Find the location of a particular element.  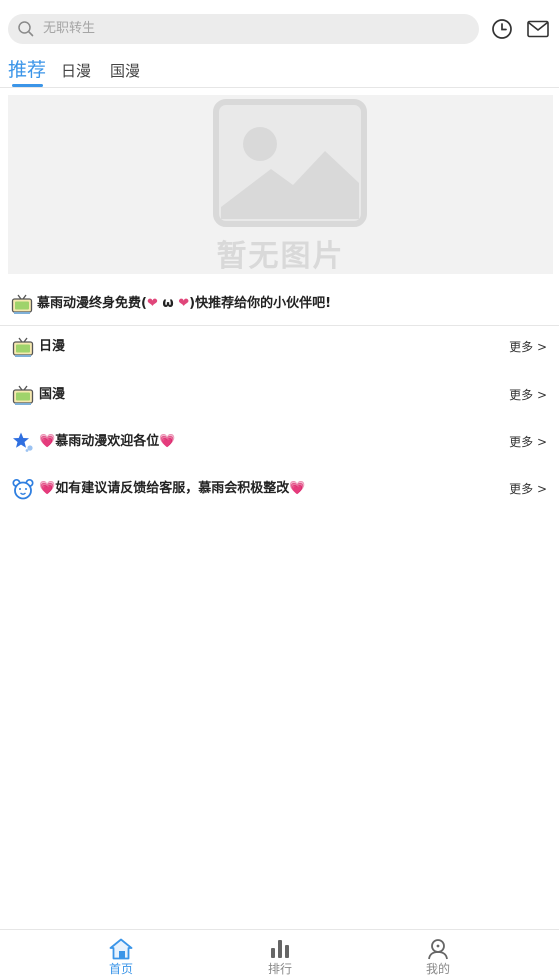

tab-japanese-anime: 日漫 is located at coordinates (76, 71).